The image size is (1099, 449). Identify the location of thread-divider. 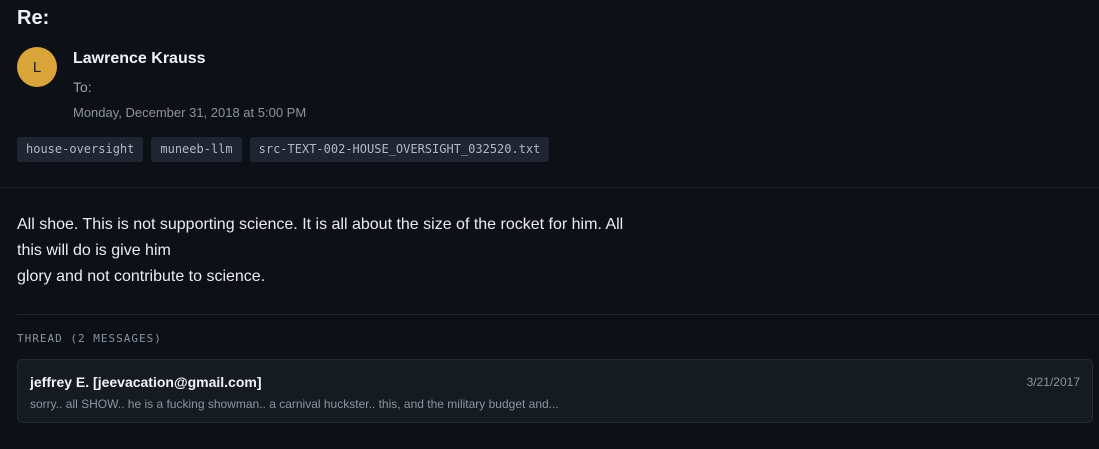
(558, 314).